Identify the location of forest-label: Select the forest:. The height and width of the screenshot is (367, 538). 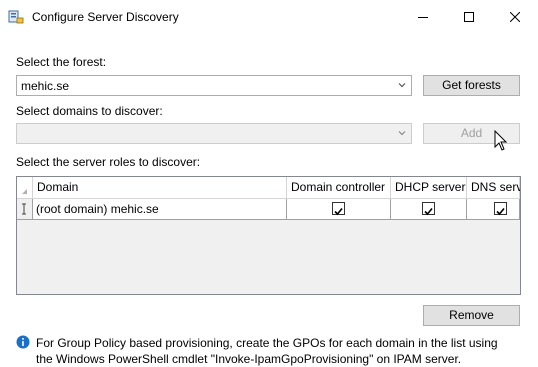
(61, 62).